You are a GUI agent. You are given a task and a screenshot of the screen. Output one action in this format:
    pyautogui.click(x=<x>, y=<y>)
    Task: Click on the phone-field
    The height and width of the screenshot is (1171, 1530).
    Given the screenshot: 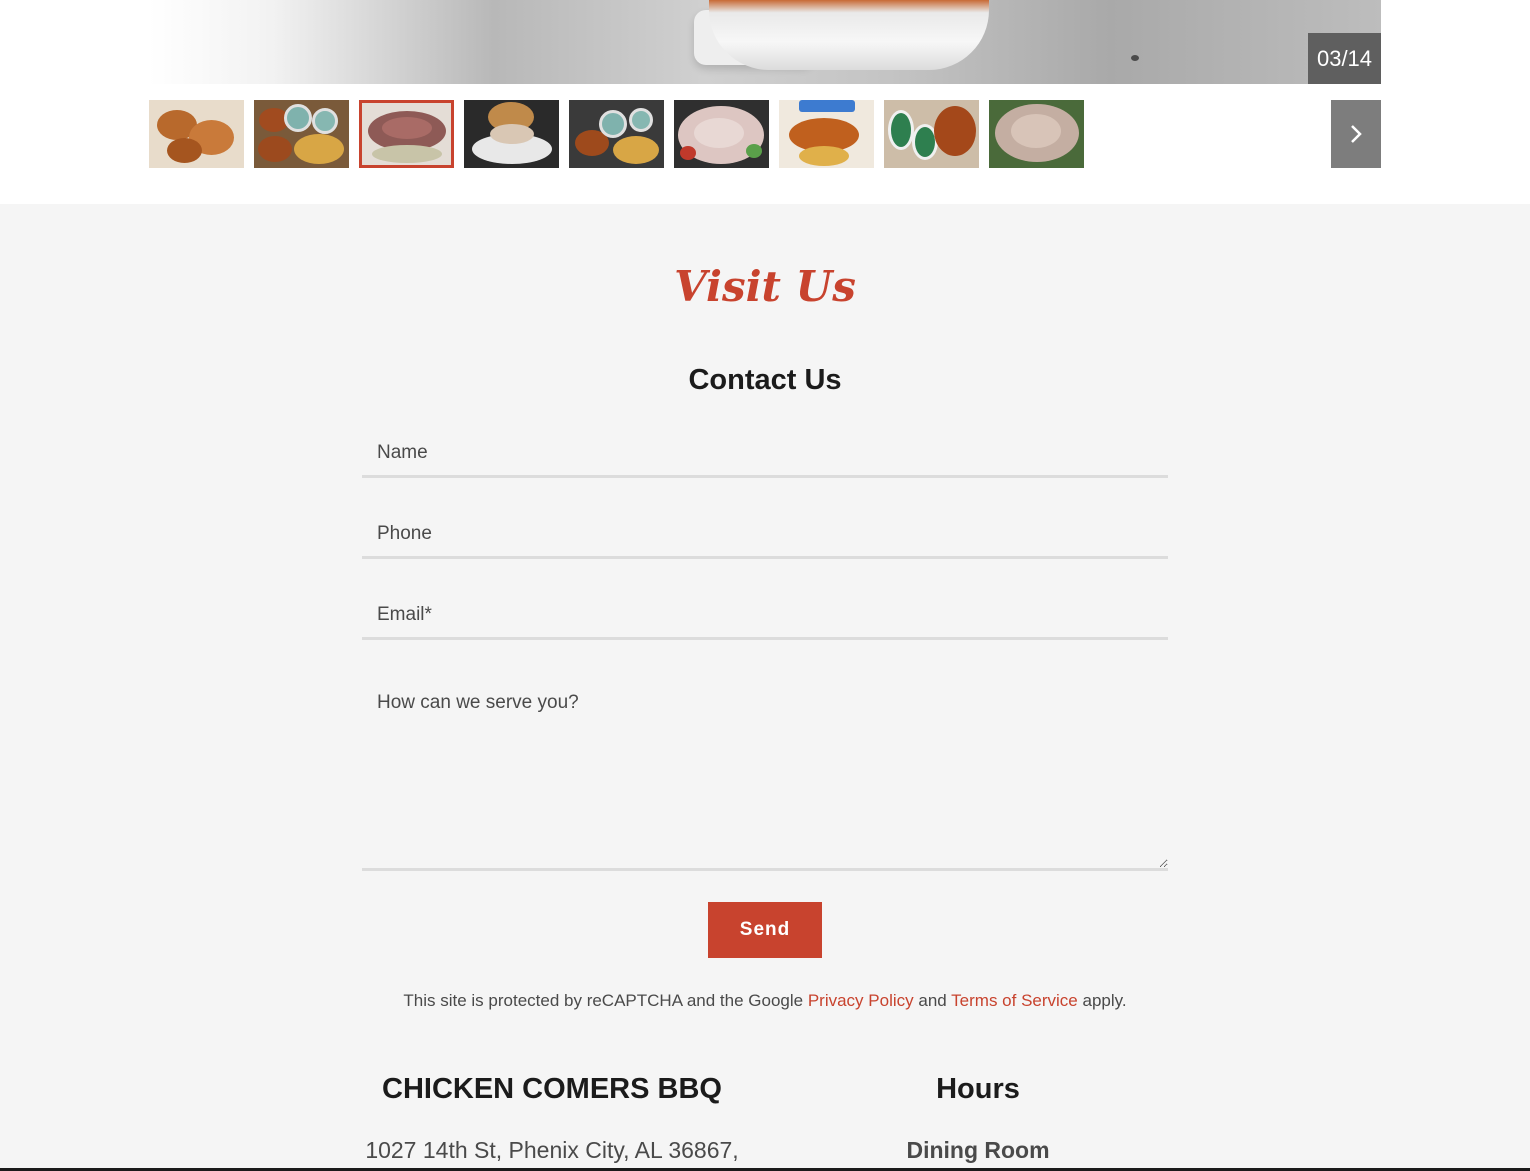 What is the action you would take?
    pyautogui.click(x=765, y=534)
    